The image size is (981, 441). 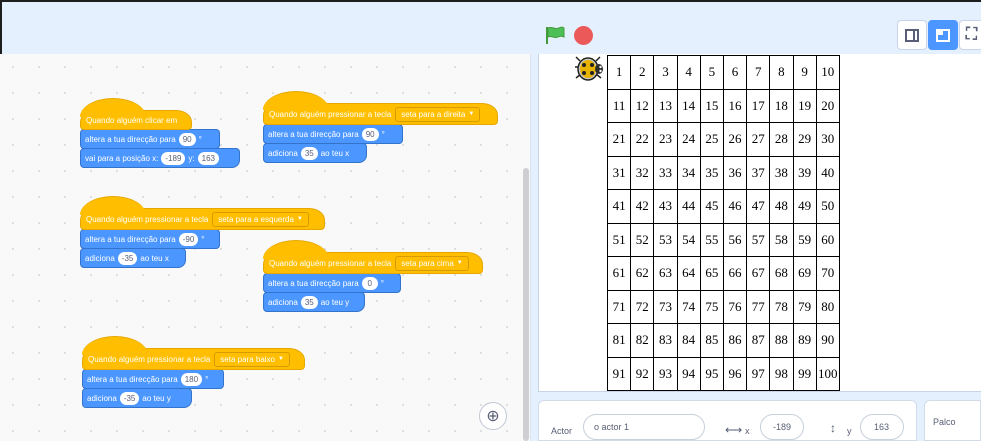 I want to click on ladybug-sprite-icon, so click(x=590, y=70).